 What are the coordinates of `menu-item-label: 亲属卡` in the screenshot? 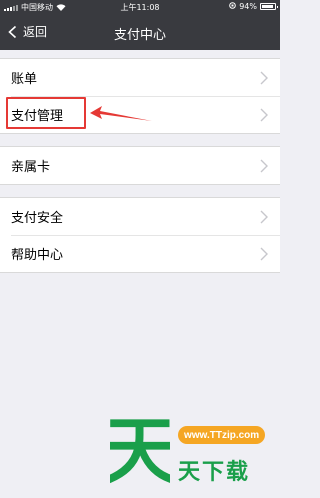 It's located at (31, 167).